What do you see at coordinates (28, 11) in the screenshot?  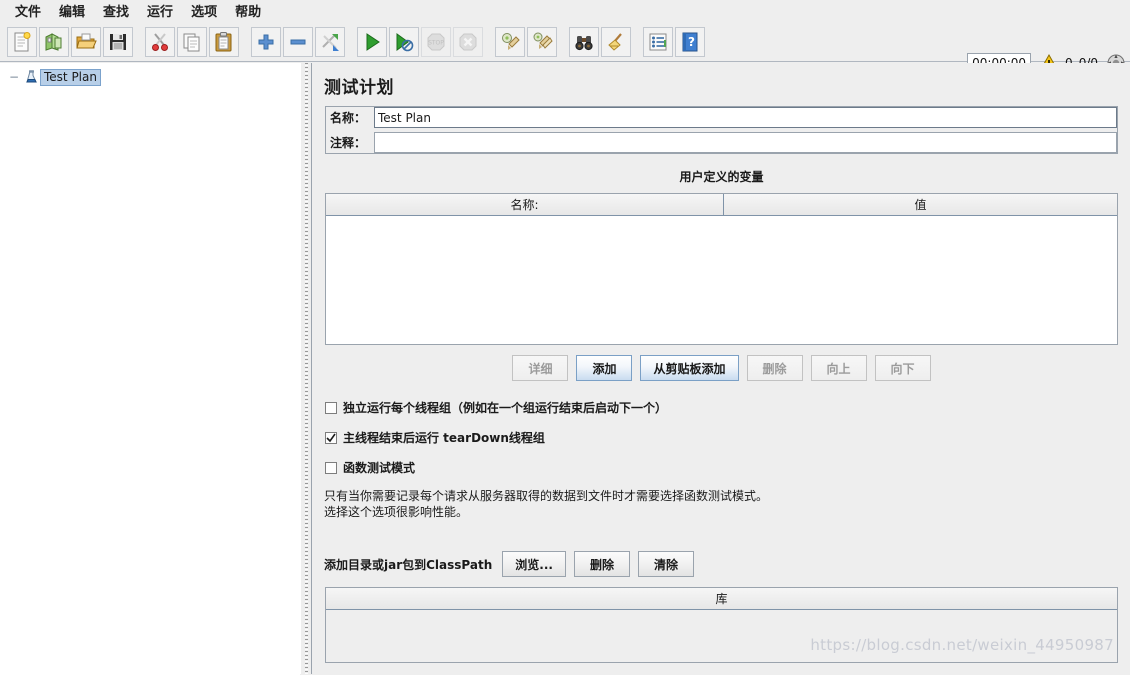 I see `menu-file: 文件` at bounding box center [28, 11].